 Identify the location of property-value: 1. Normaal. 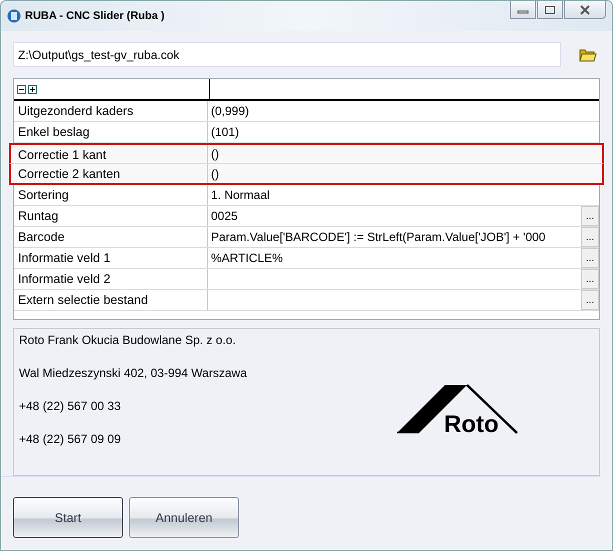
(405, 195).